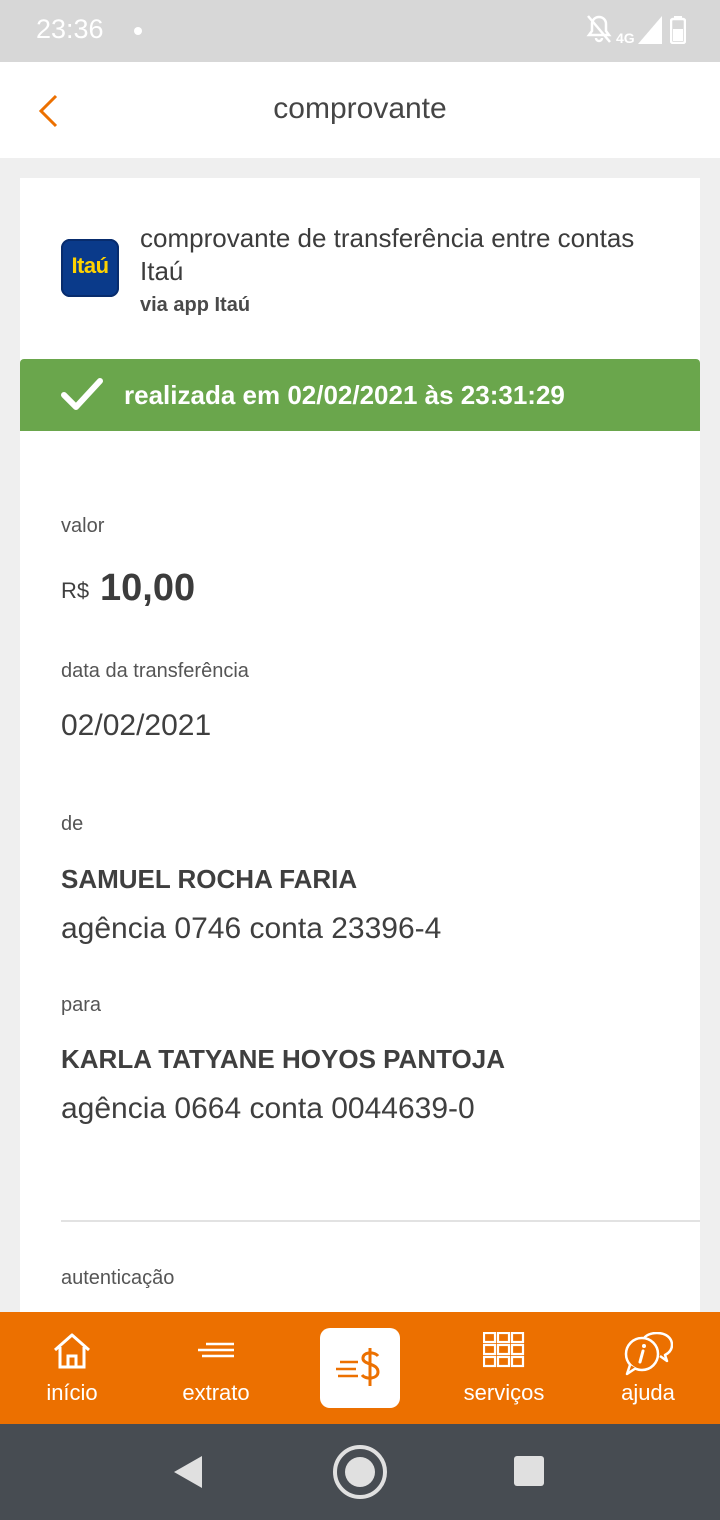 The width and height of the screenshot is (720, 1520). I want to click on amount-currency: R$, so click(75, 590).